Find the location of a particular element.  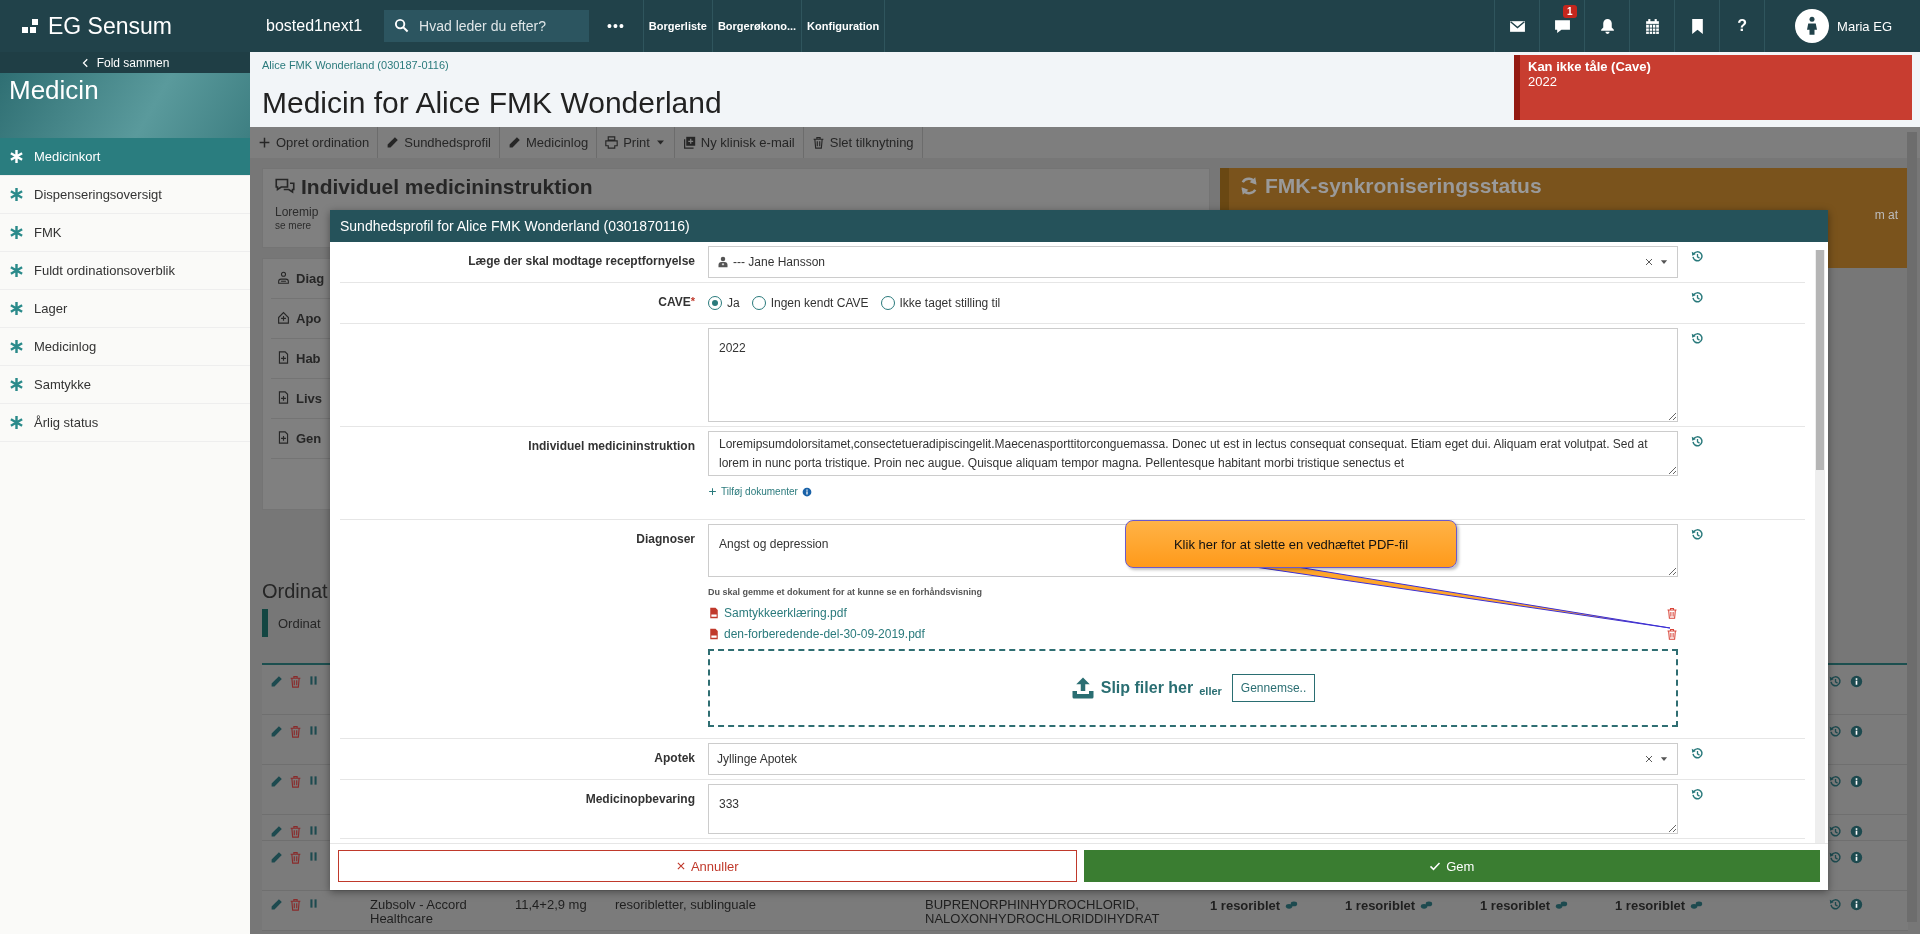

table-cell-text: resoribletter, sublinguale is located at coordinates (686, 905).